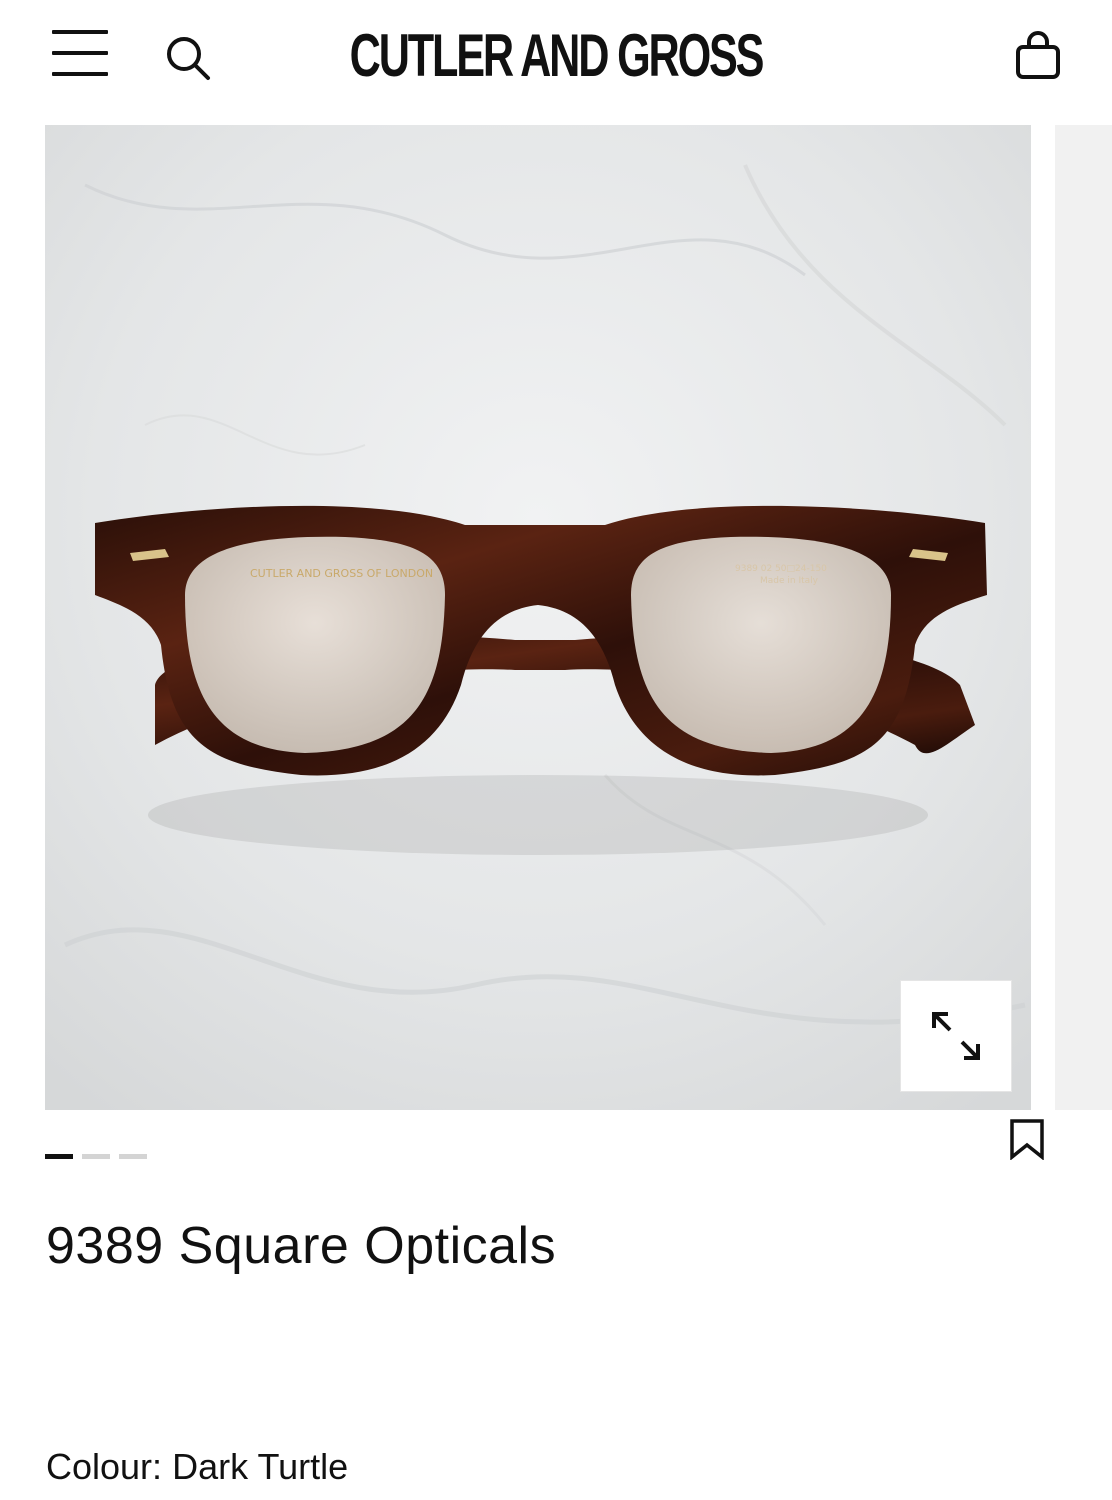 Image resolution: width=1112 pixels, height=1500 pixels. What do you see at coordinates (789, 581) in the screenshot?
I see `temple-print-right-2: Made in Italy` at bounding box center [789, 581].